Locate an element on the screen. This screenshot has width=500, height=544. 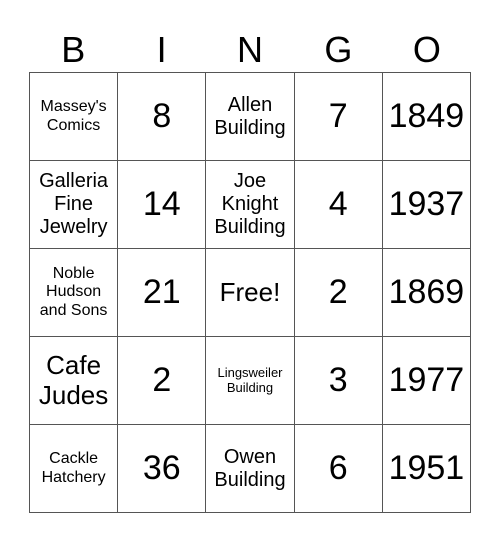
bingo-cell: Lingsweiler Building is located at coordinates (250, 381).